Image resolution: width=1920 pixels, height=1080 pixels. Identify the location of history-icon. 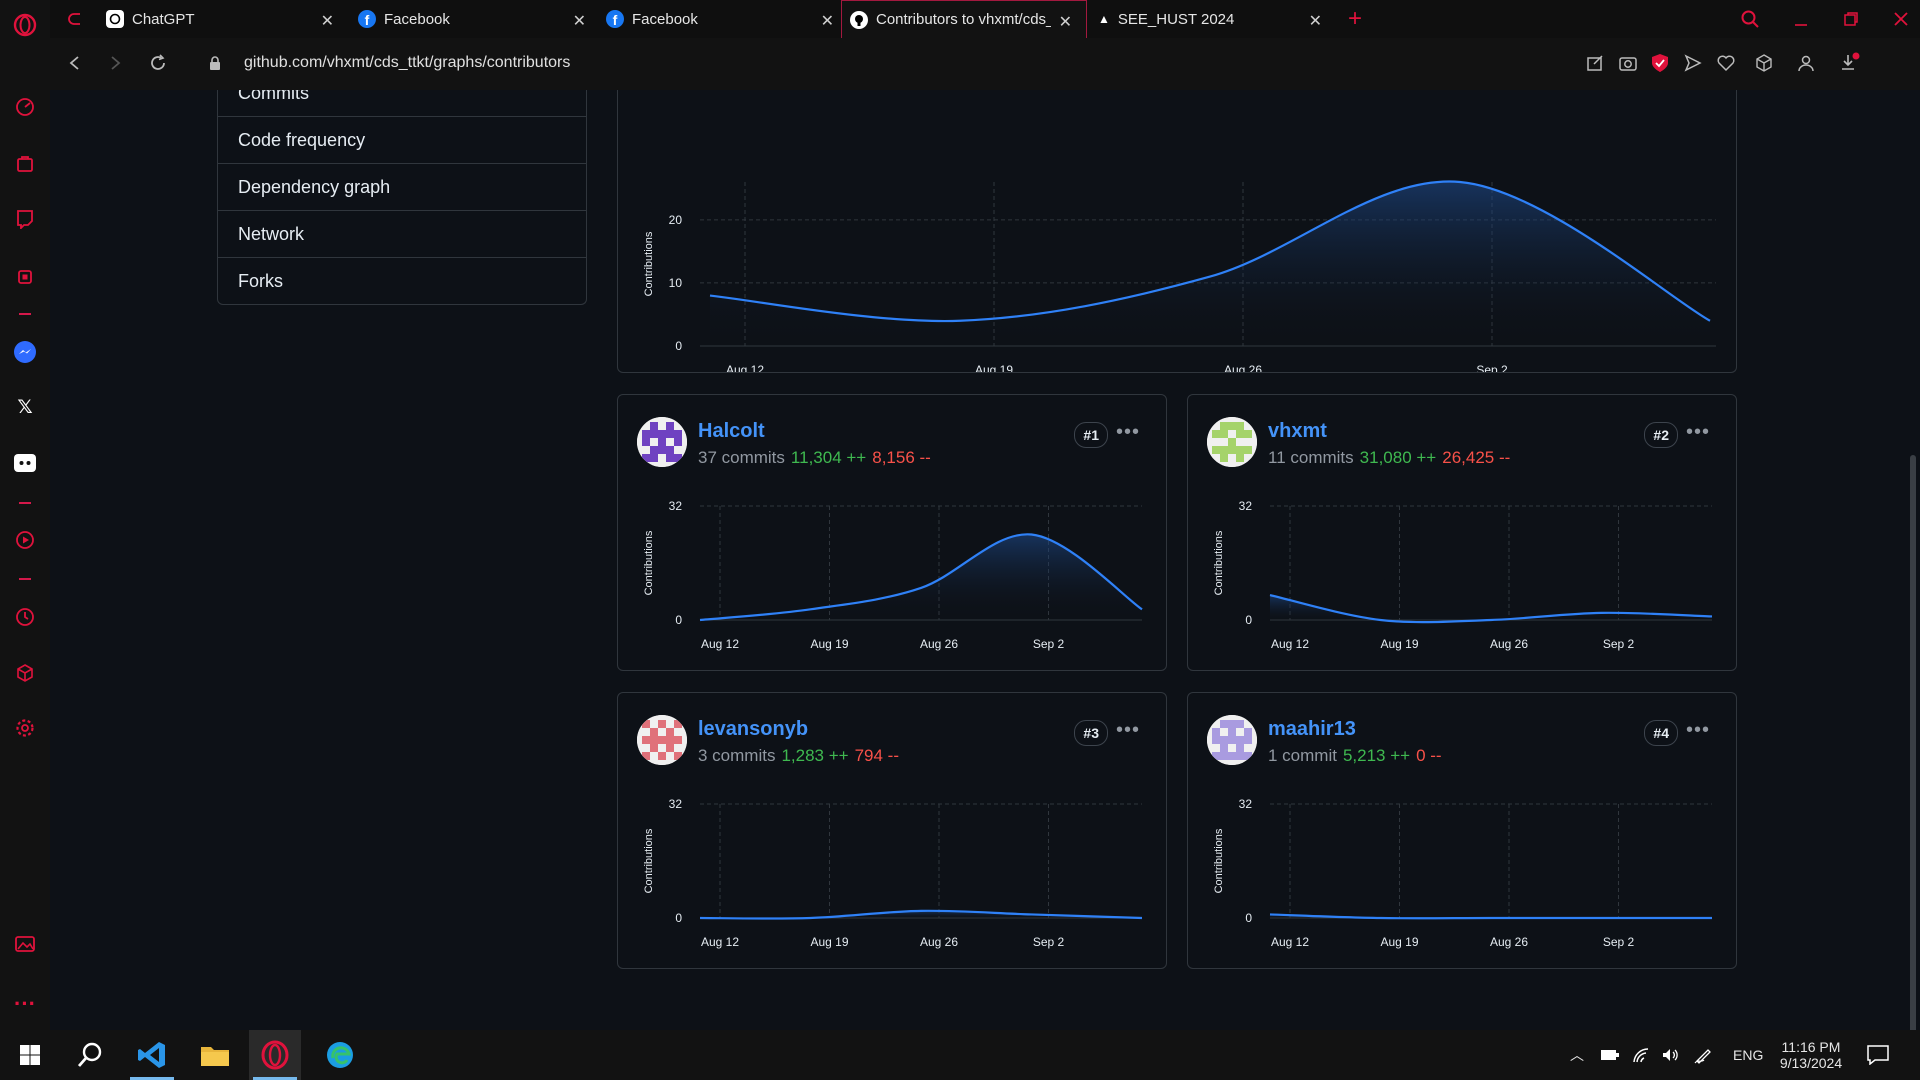
(25, 617).